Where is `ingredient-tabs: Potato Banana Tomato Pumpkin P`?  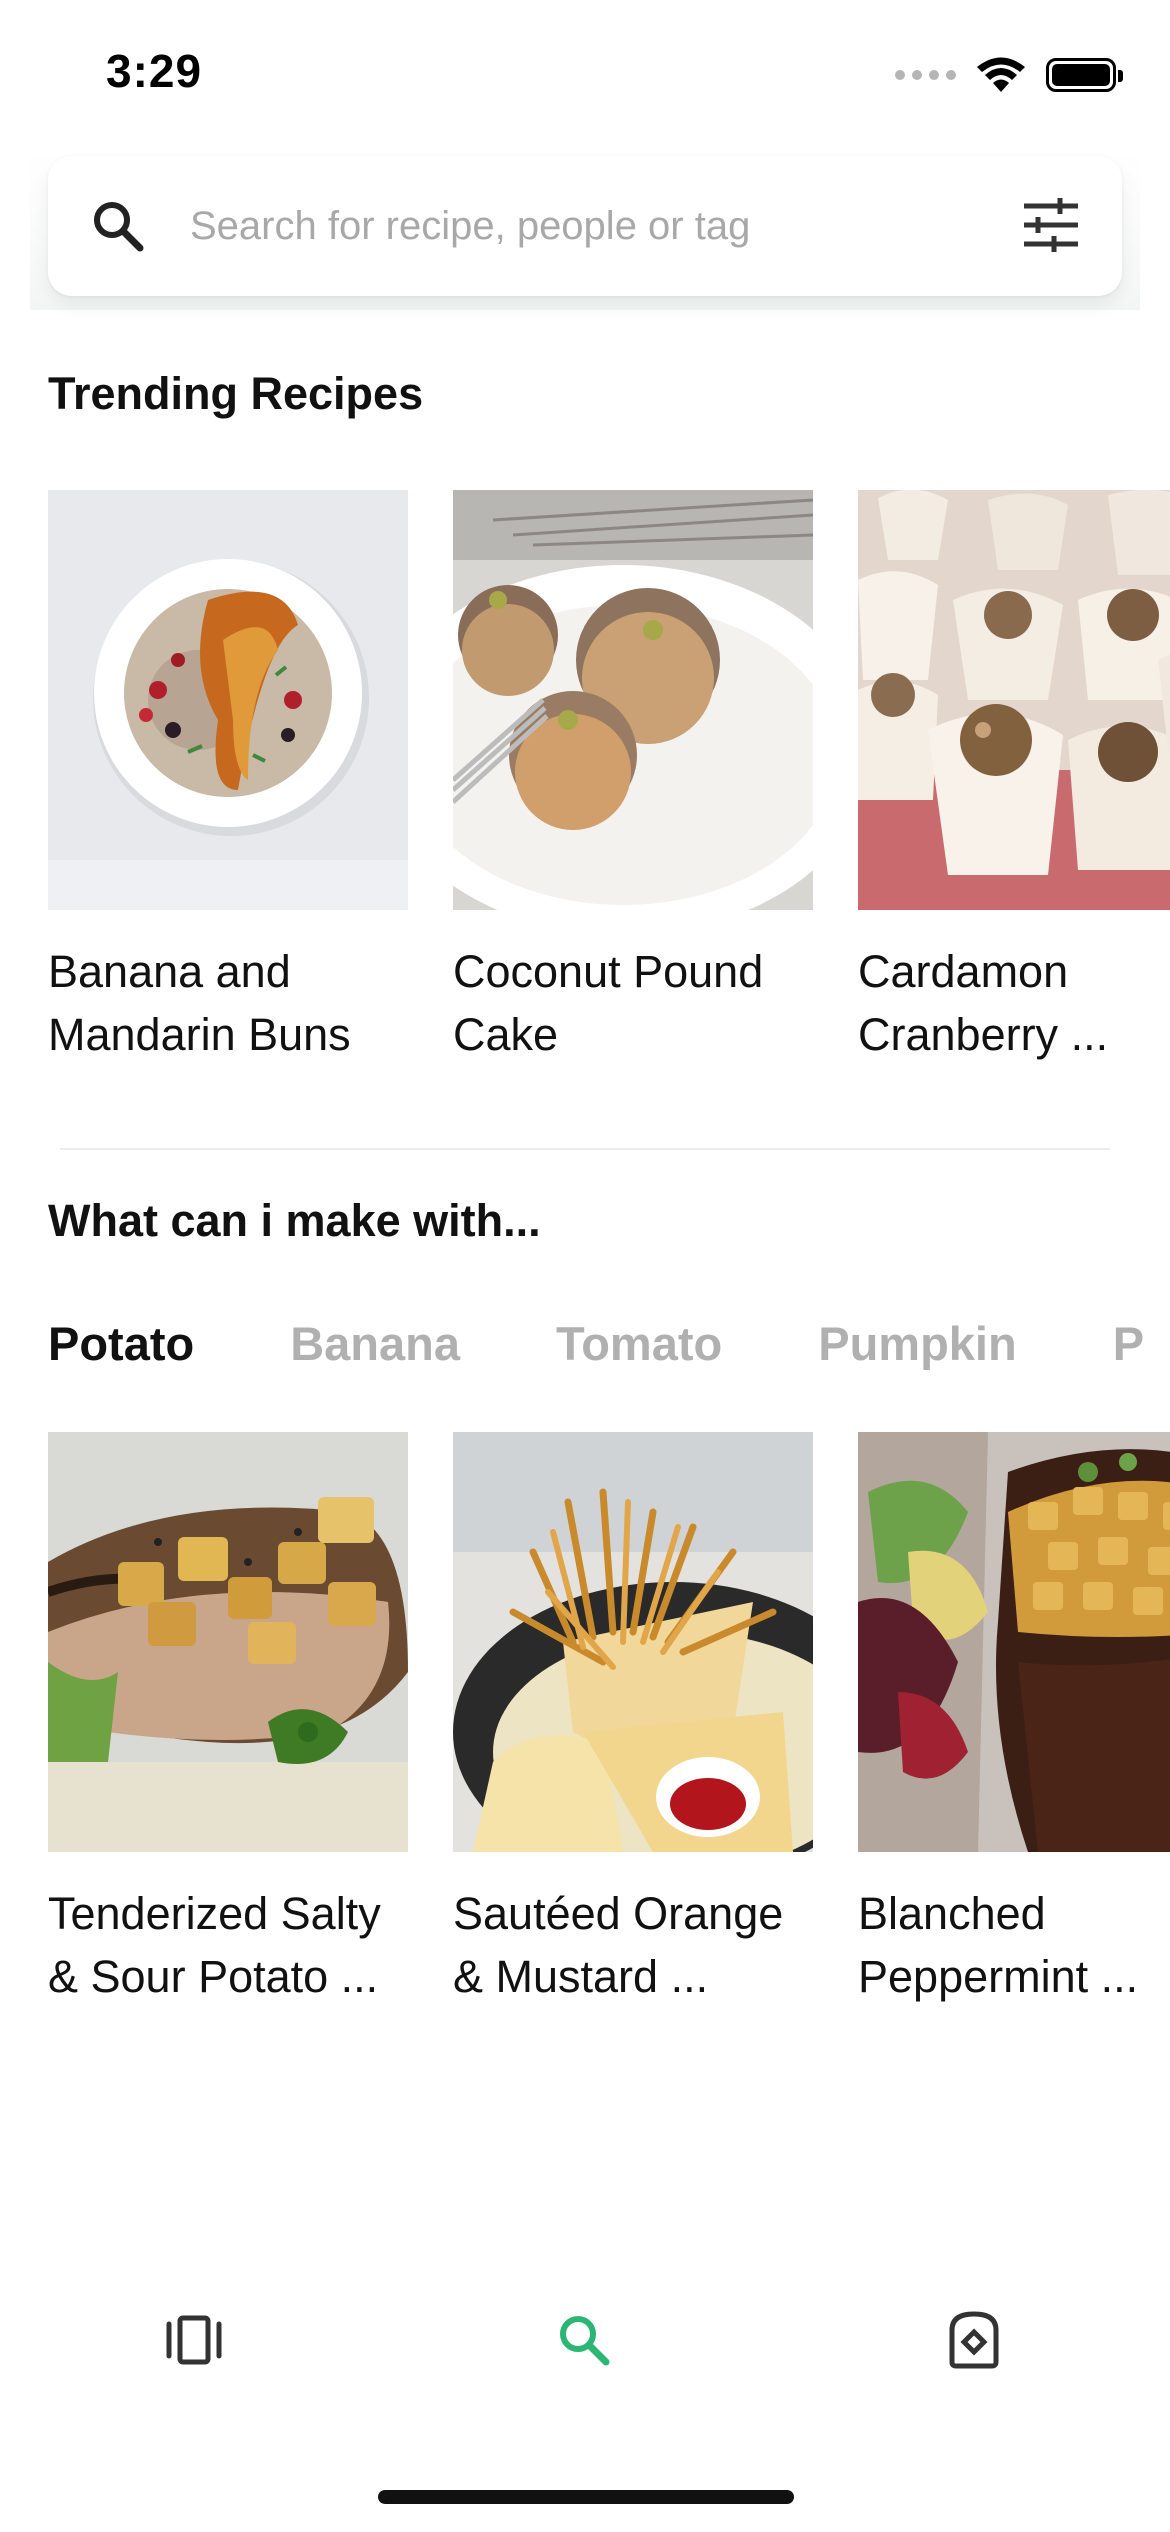
ingredient-tabs: Potato Banana Tomato Pumpkin P is located at coordinates (609, 1348).